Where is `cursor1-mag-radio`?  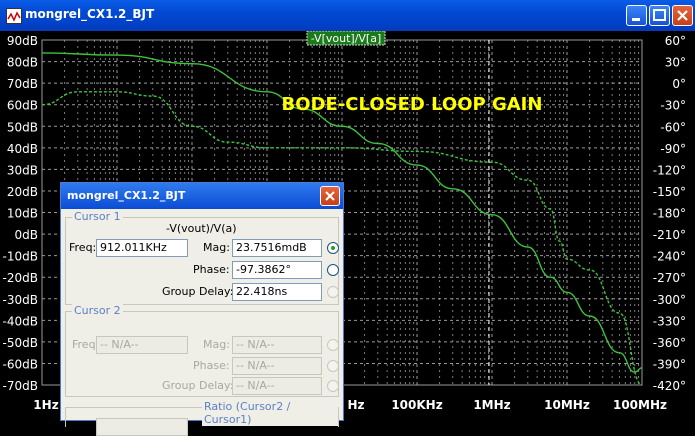
cursor1-mag-radio is located at coordinates (333, 248).